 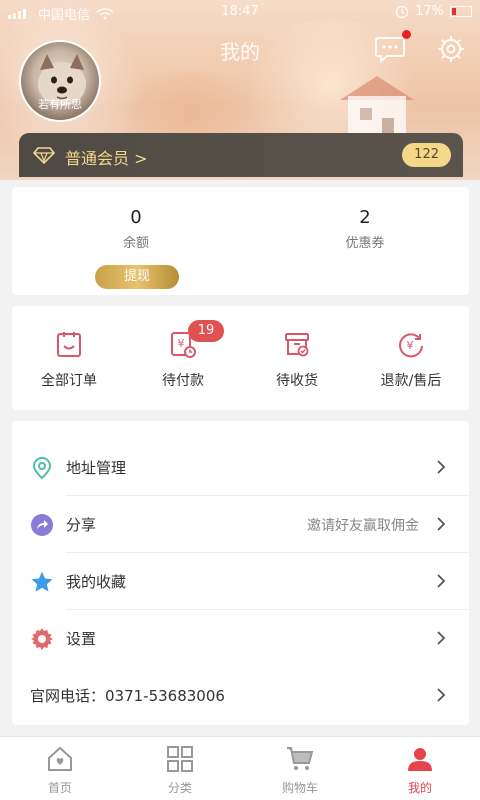 What do you see at coordinates (366, 114) in the screenshot?
I see `house-illustration-window` at bounding box center [366, 114].